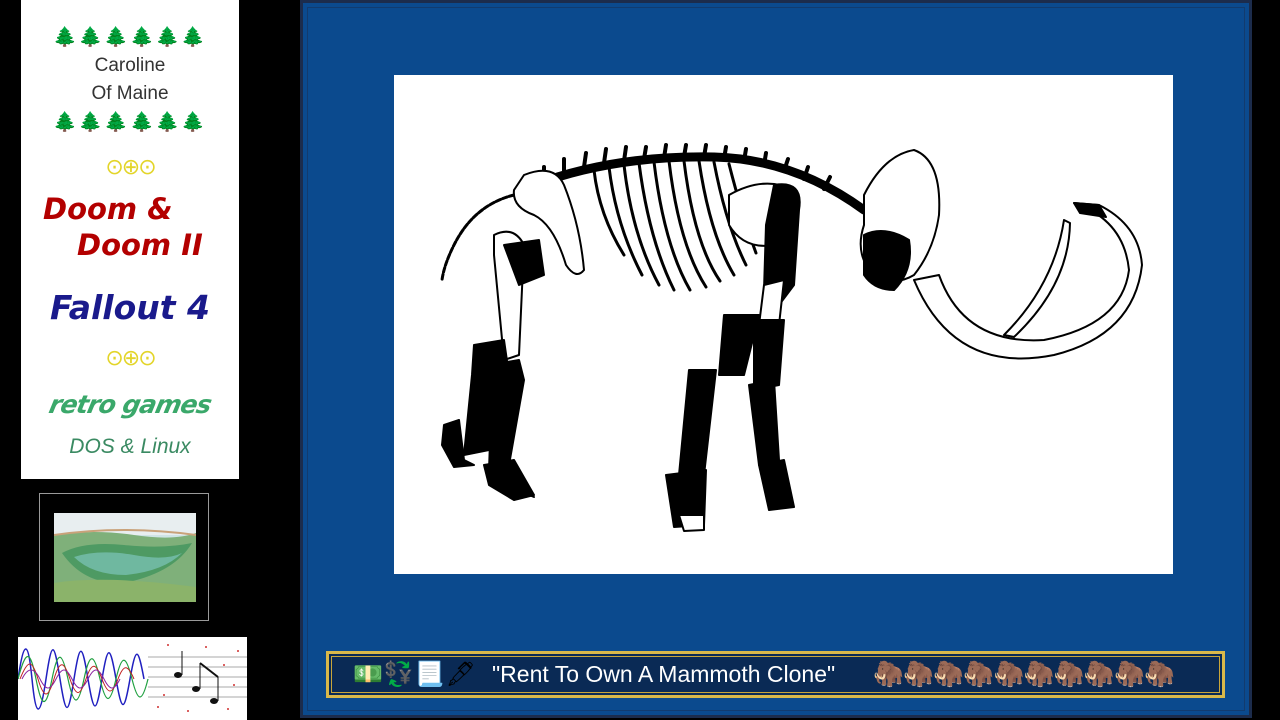 This screenshot has height=720, width=1280. Describe the element at coordinates (130, 65) in the screenshot. I see `channel-name-line1: Caroline` at that location.